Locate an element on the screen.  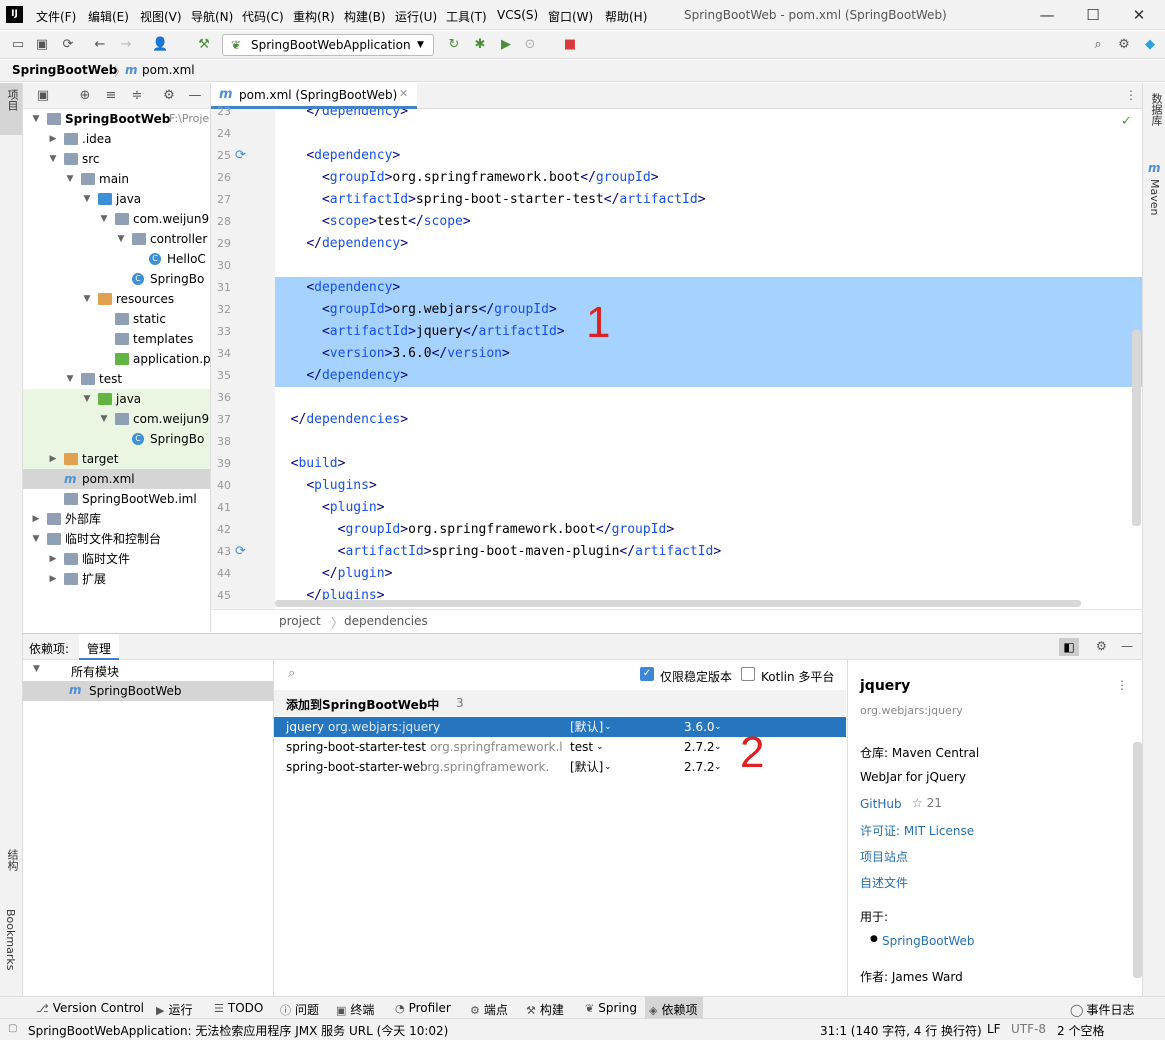
sync-icon: ⟳ is located at coordinates (68, 45).